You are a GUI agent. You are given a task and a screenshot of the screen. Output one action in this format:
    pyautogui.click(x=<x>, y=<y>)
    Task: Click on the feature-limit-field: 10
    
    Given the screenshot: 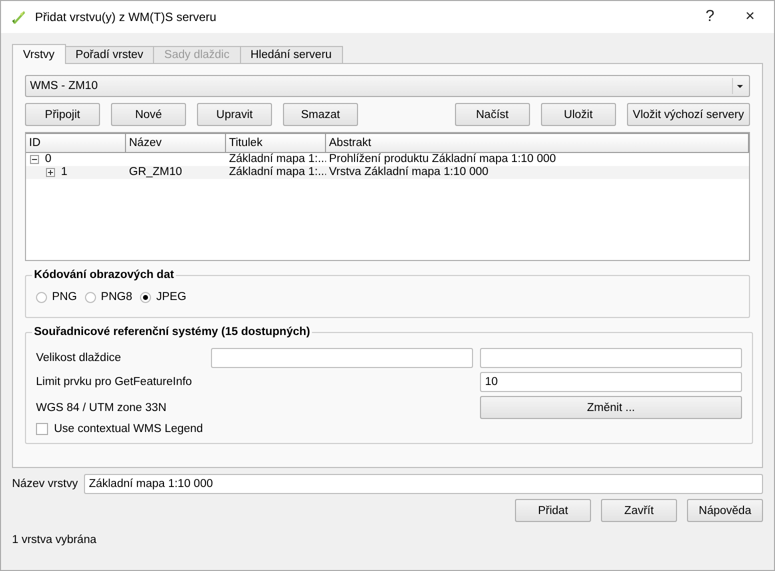 What is the action you would take?
    pyautogui.click(x=611, y=382)
    